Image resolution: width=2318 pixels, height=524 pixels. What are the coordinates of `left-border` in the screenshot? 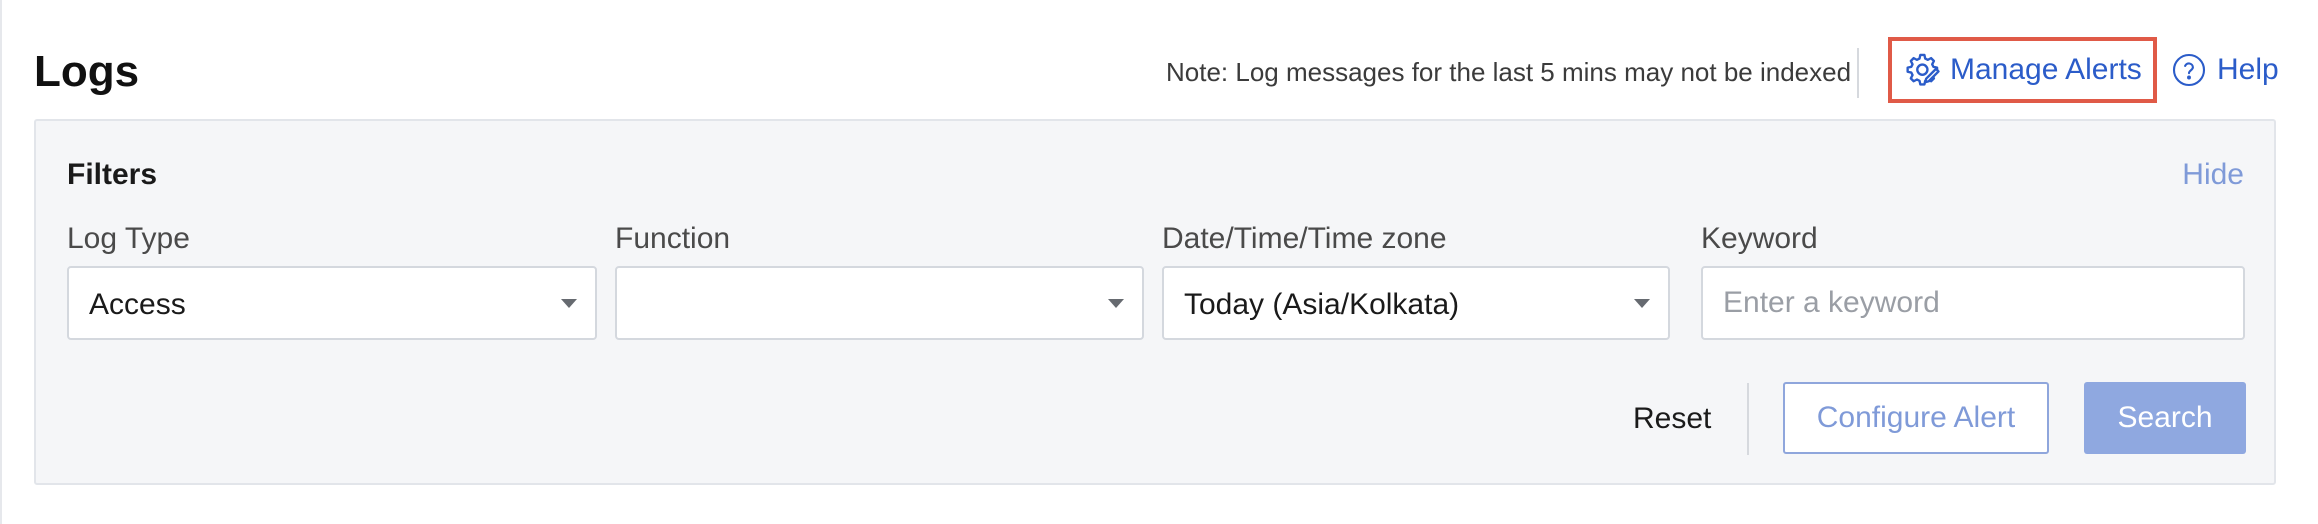 It's located at (1, 262).